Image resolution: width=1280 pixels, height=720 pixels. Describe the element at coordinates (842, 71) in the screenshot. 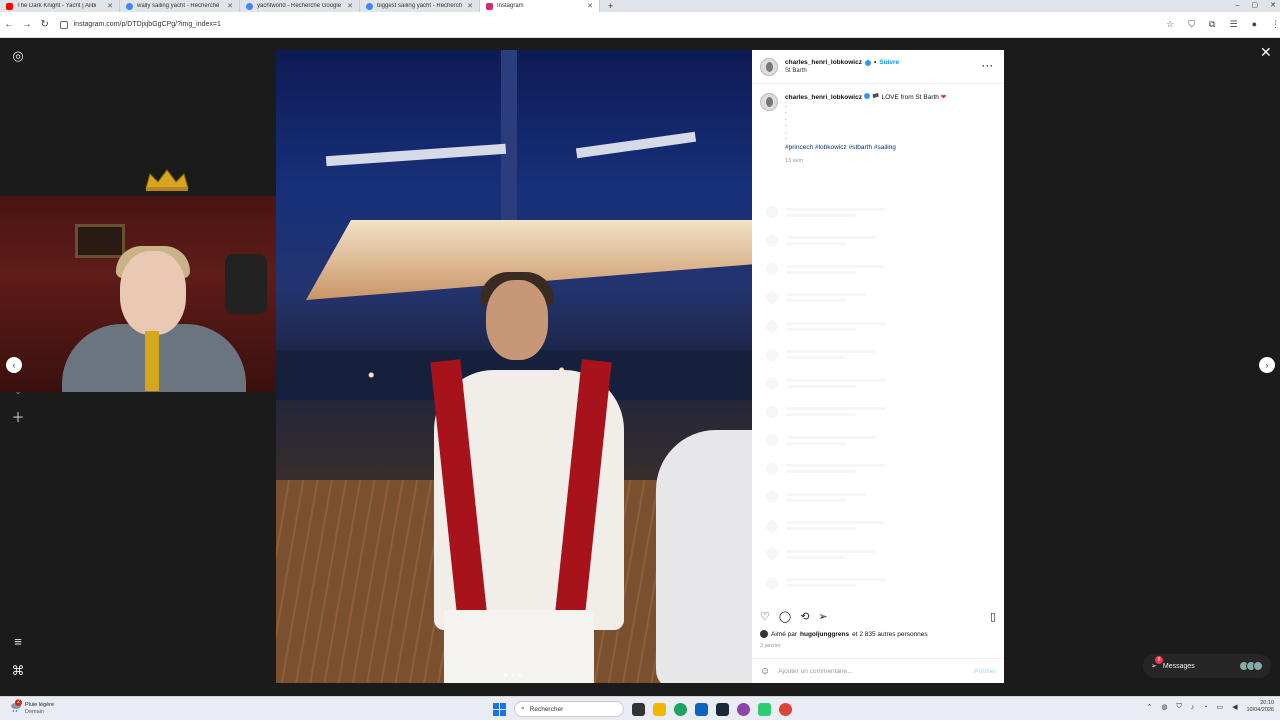

I see `post-location: St Barth` at that location.